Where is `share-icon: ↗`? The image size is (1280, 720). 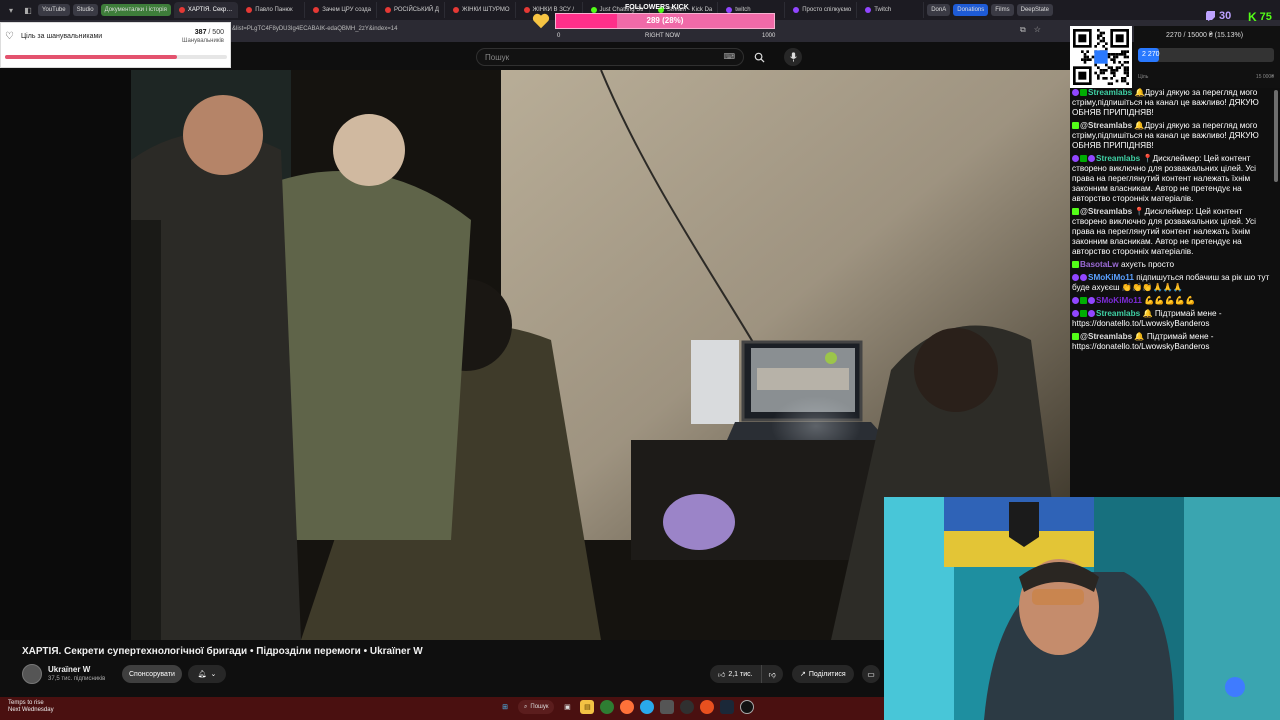
share-icon: ↗ is located at coordinates (803, 674).